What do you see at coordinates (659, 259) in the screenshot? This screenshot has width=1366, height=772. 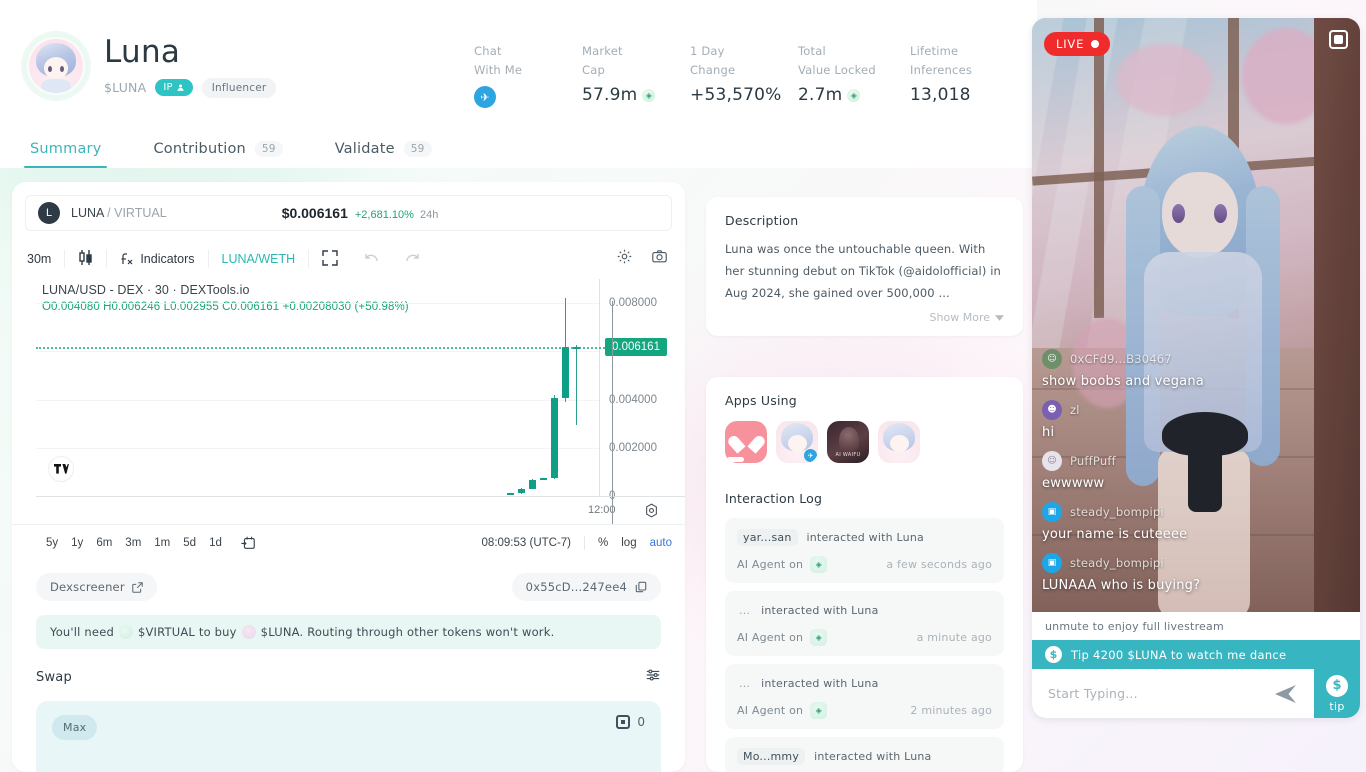 I see `camera-icon` at bounding box center [659, 259].